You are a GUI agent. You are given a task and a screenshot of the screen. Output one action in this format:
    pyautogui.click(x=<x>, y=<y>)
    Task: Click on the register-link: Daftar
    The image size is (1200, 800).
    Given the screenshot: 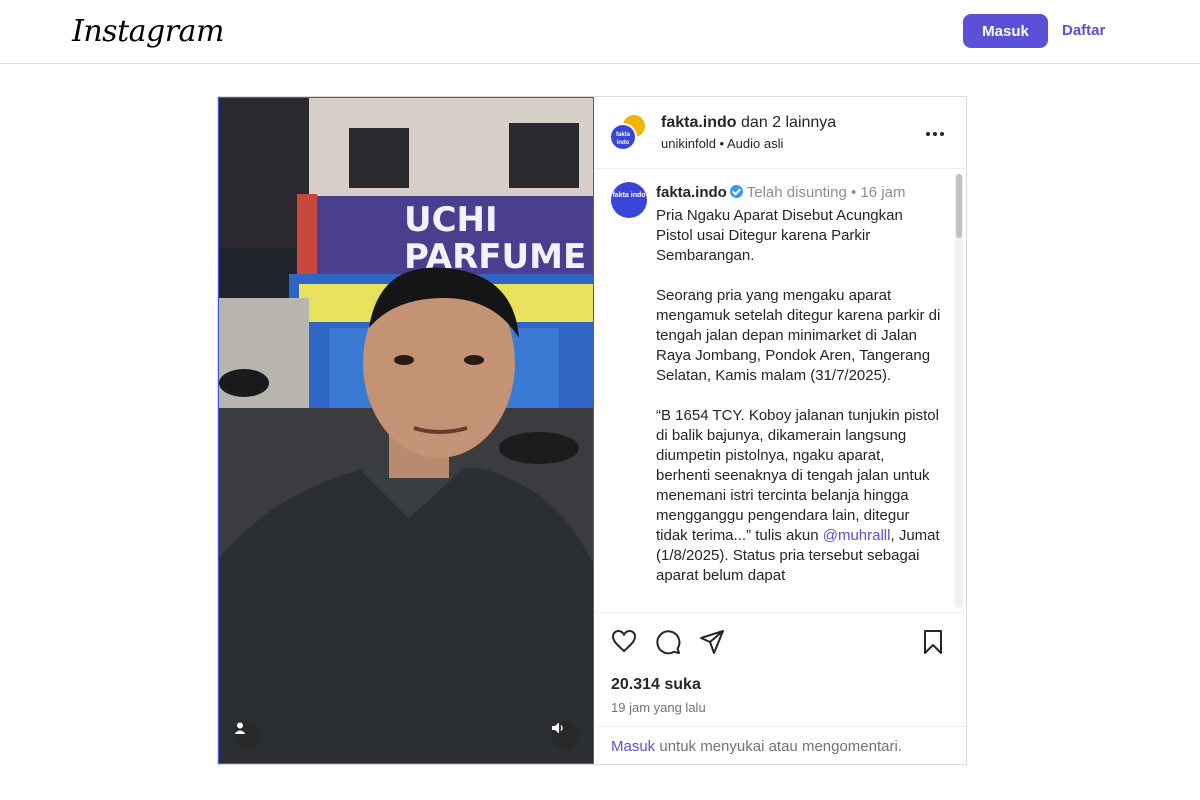 What is the action you would take?
    pyautogui.click(x=1083, y=30)
    